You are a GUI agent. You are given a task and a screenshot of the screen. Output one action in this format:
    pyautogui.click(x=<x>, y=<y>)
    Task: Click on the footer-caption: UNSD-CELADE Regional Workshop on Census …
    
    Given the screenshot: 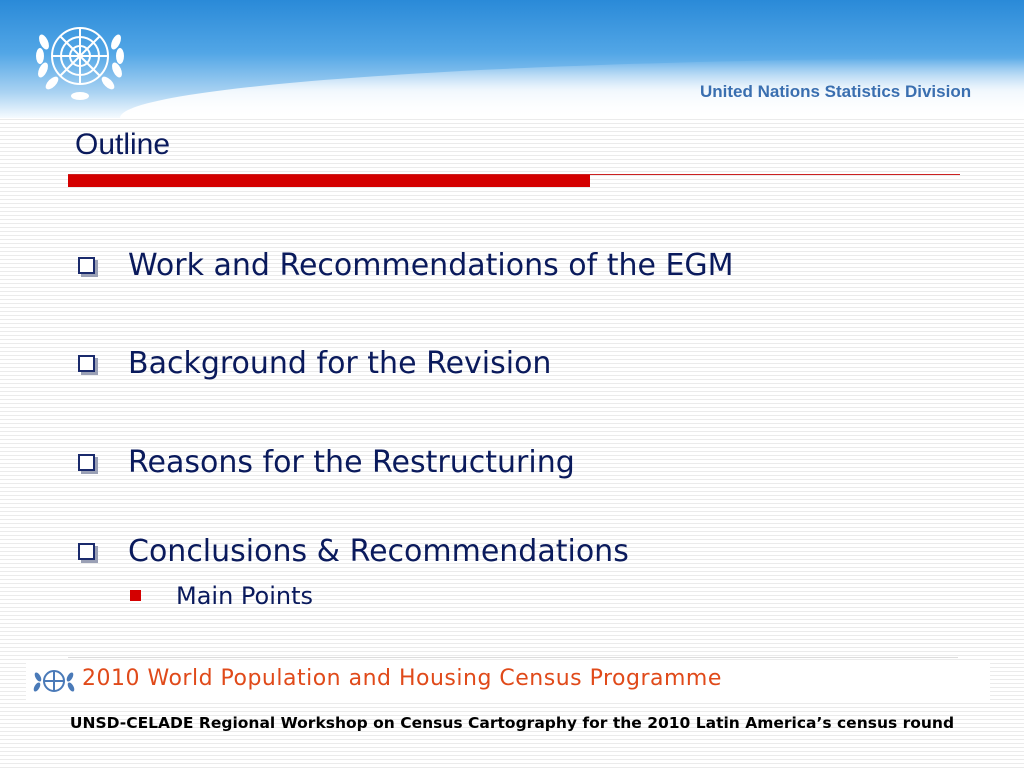 What is the action you would take?
    pyautogui.click(x=512, y=723)
    